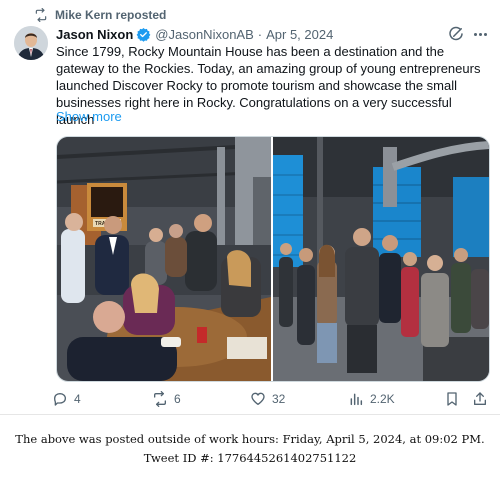  I want to click on reply-button: 4, so click(66, 399).